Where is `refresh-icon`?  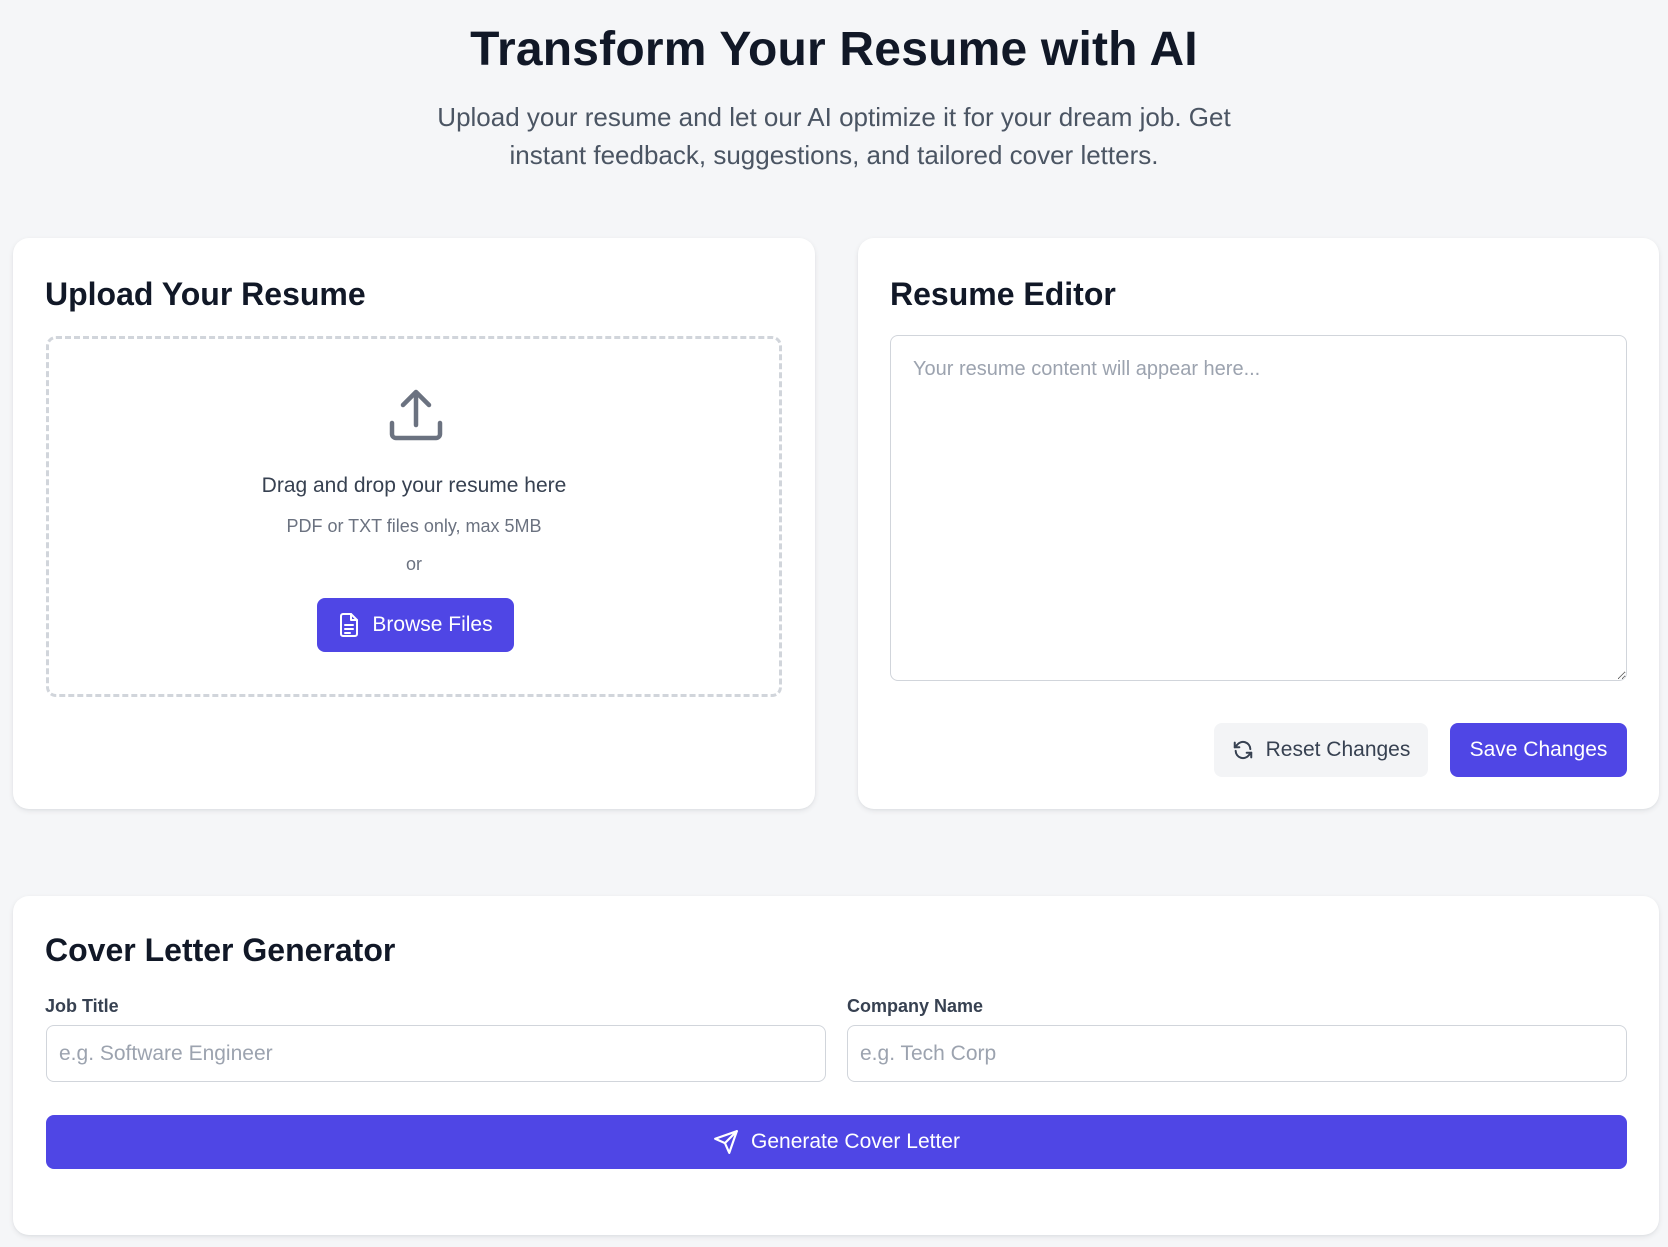
refresh-icon is located at coordinates (1242, 750).